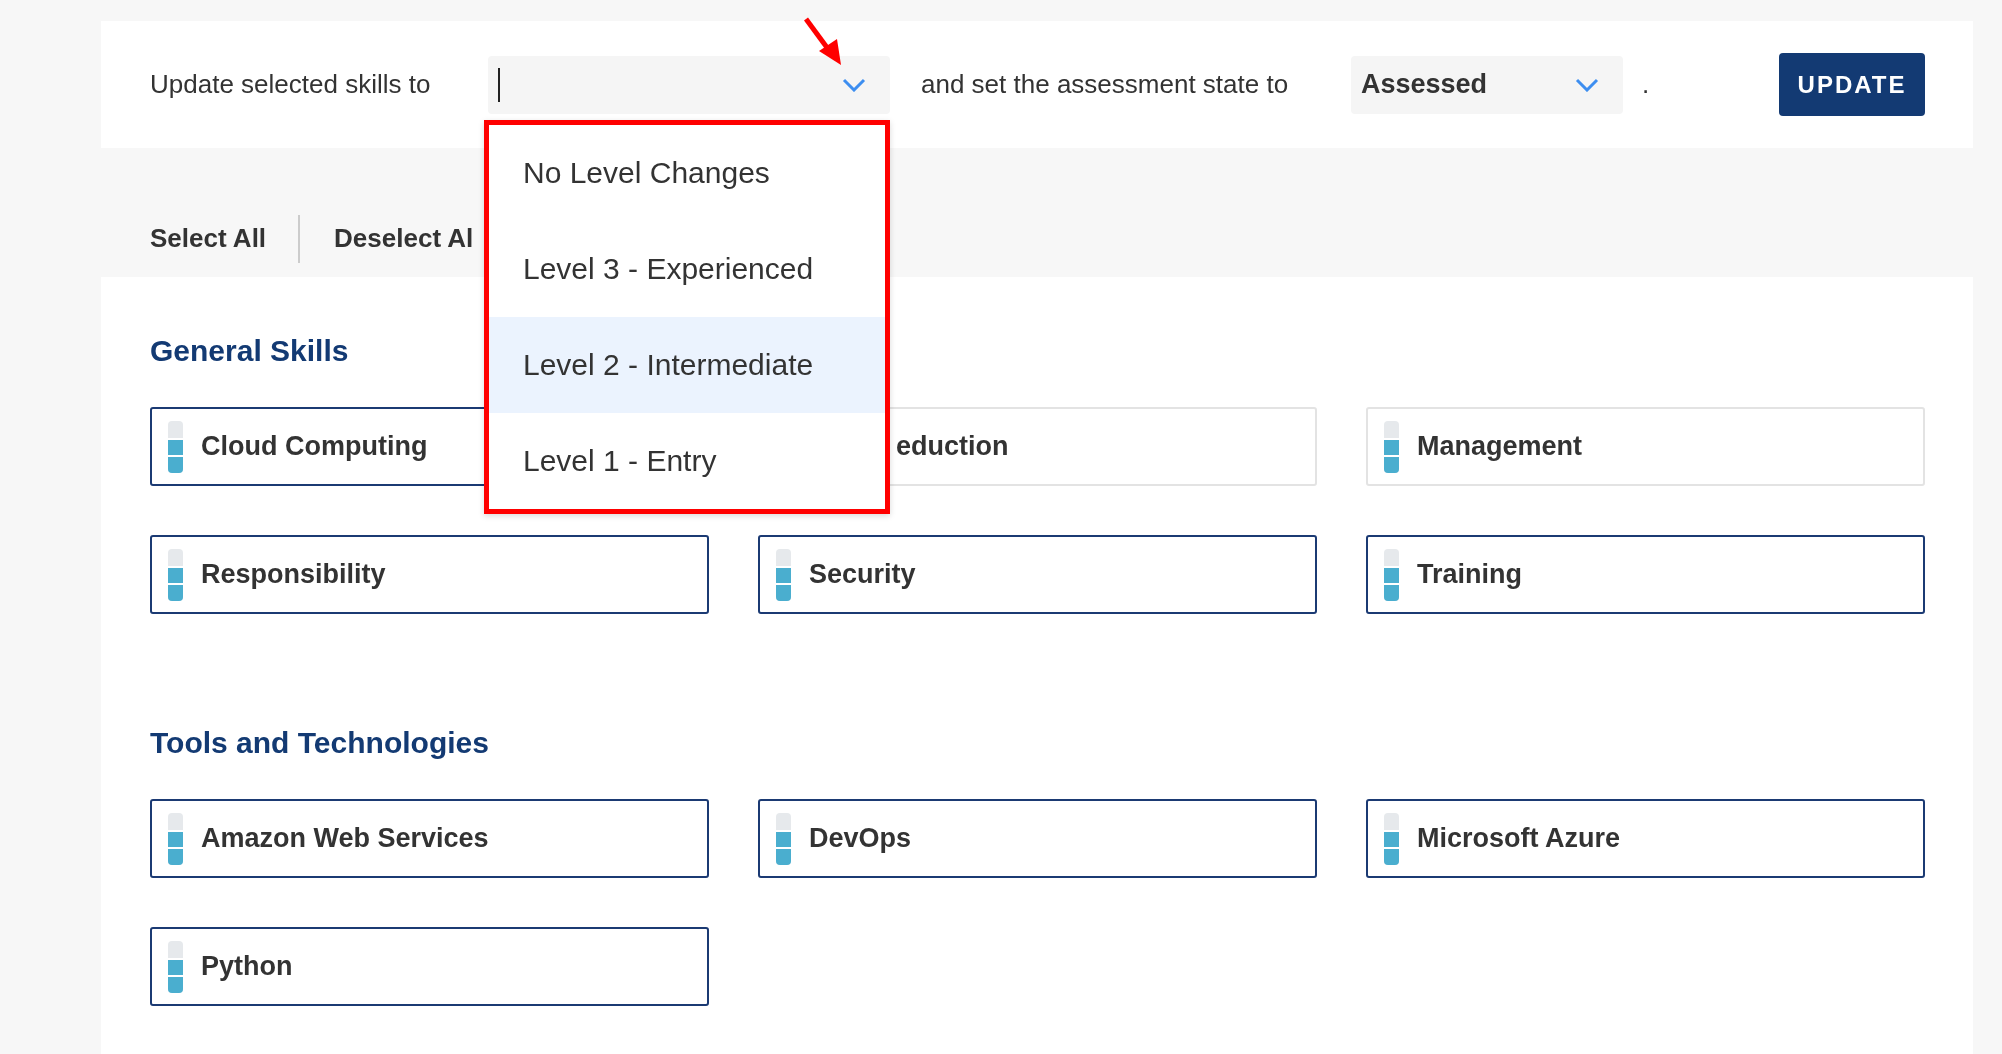 The image size is (2002, 1054). What do you see at coordinates (1646, 84) in the screenshot?
I see `period-text: .` at bounding box center [1646, 84].